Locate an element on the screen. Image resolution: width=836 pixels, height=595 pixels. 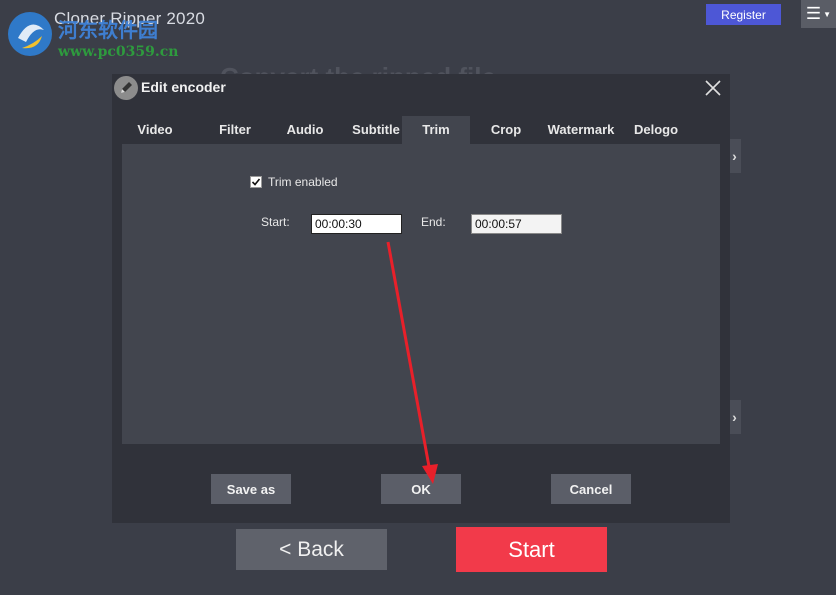
tab-trim: Trim is located at coordinates (436, 130).